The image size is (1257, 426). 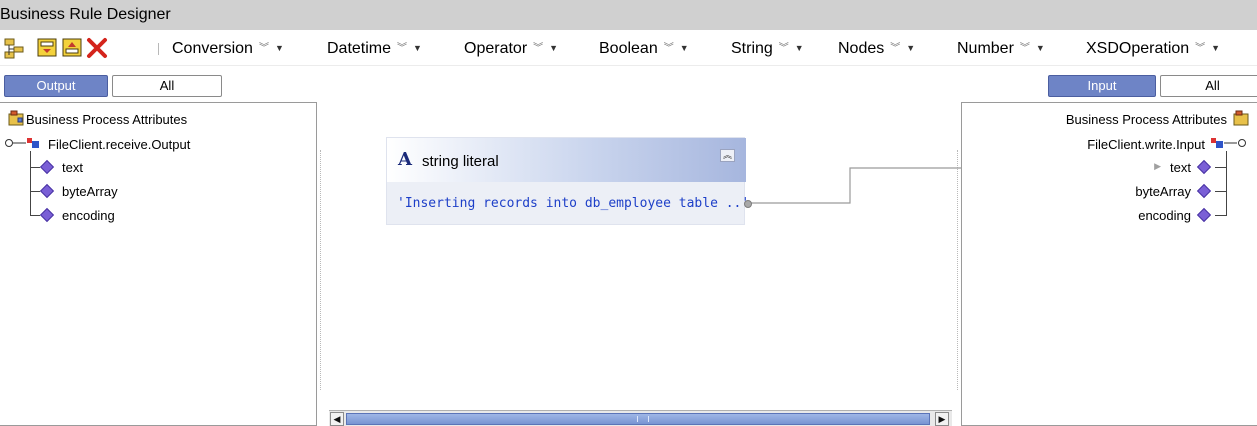 I want to click on title-bar: Business Rule Designer, so click(x=628, y=15).